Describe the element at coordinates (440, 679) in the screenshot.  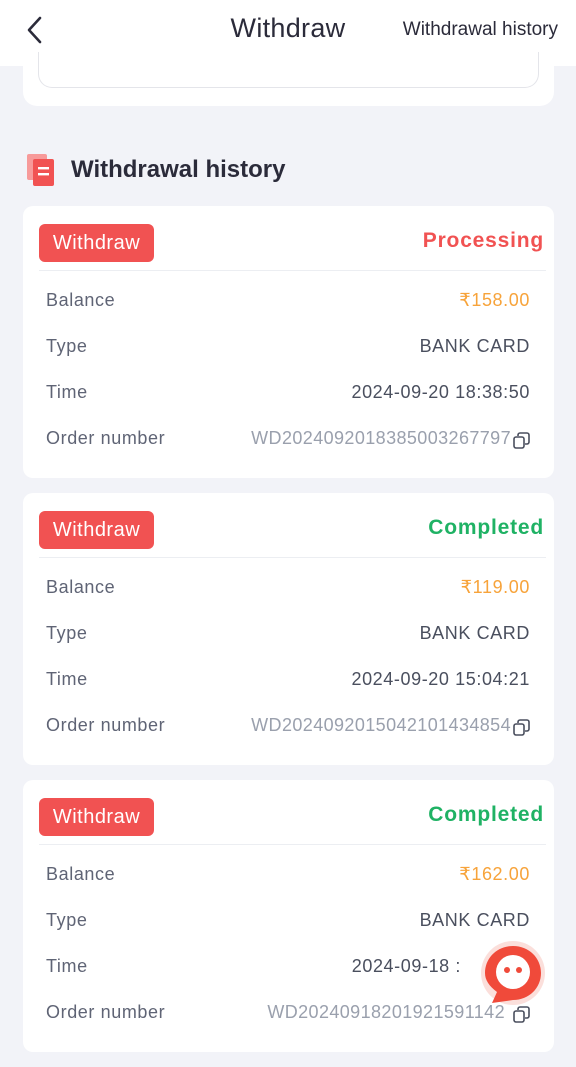
I see `time-value: 2024-09-20 15:04:21` at that location.